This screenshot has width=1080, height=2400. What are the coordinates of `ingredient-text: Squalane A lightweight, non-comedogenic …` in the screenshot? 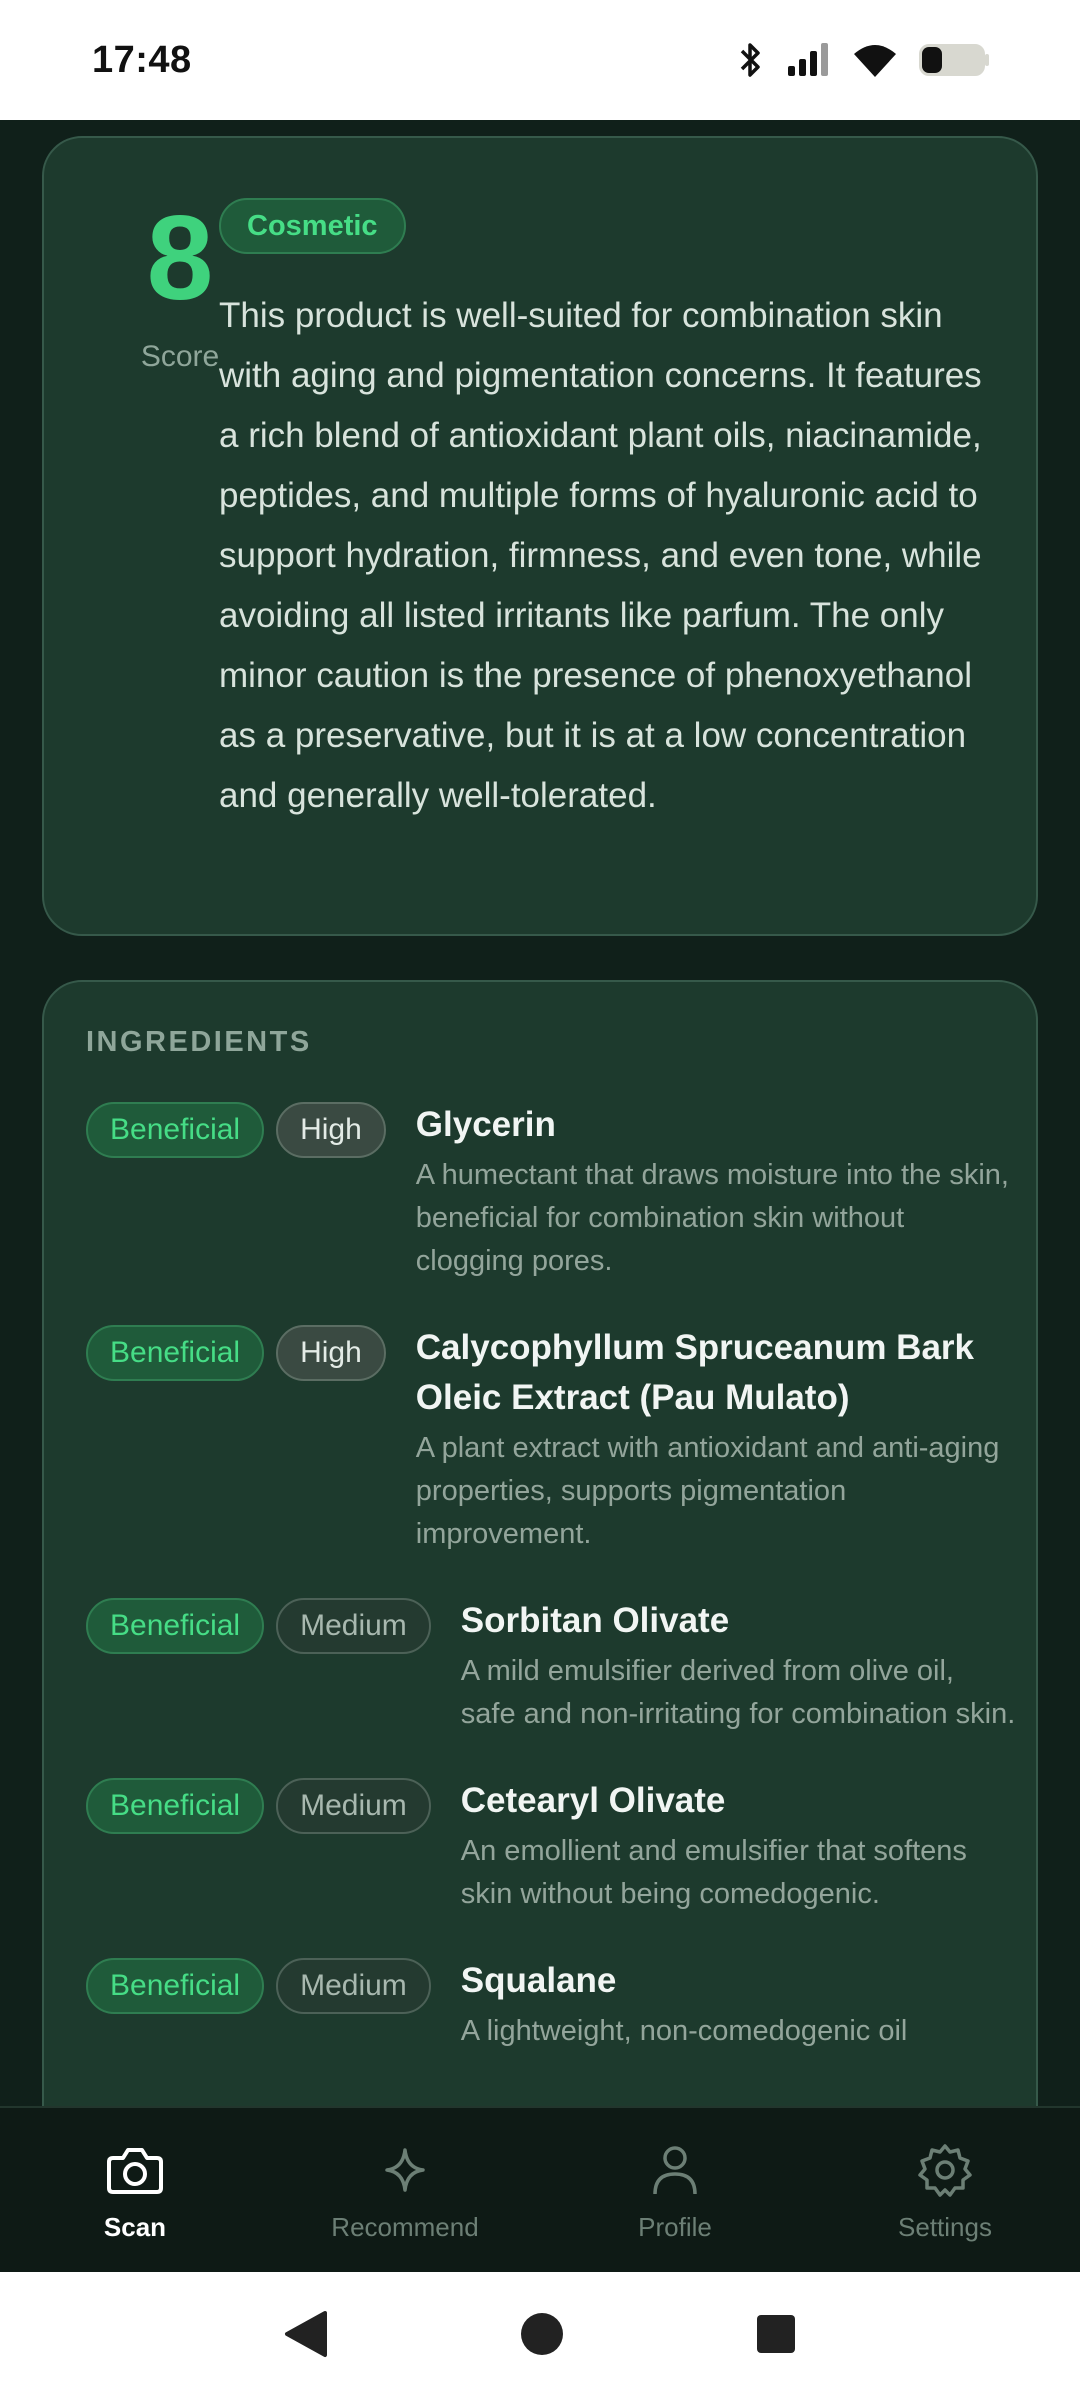 It's located at (738, 2004).